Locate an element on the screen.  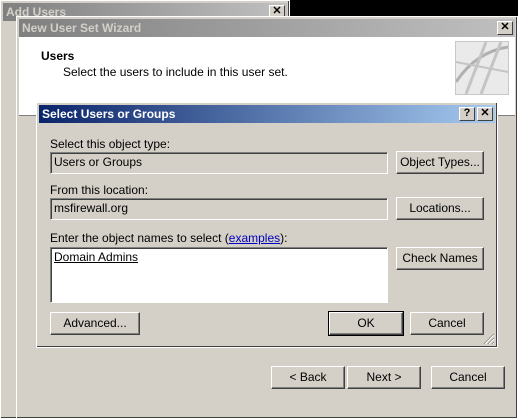
dialog-cancel-button: Cancel is located at coordinates (447, 323).